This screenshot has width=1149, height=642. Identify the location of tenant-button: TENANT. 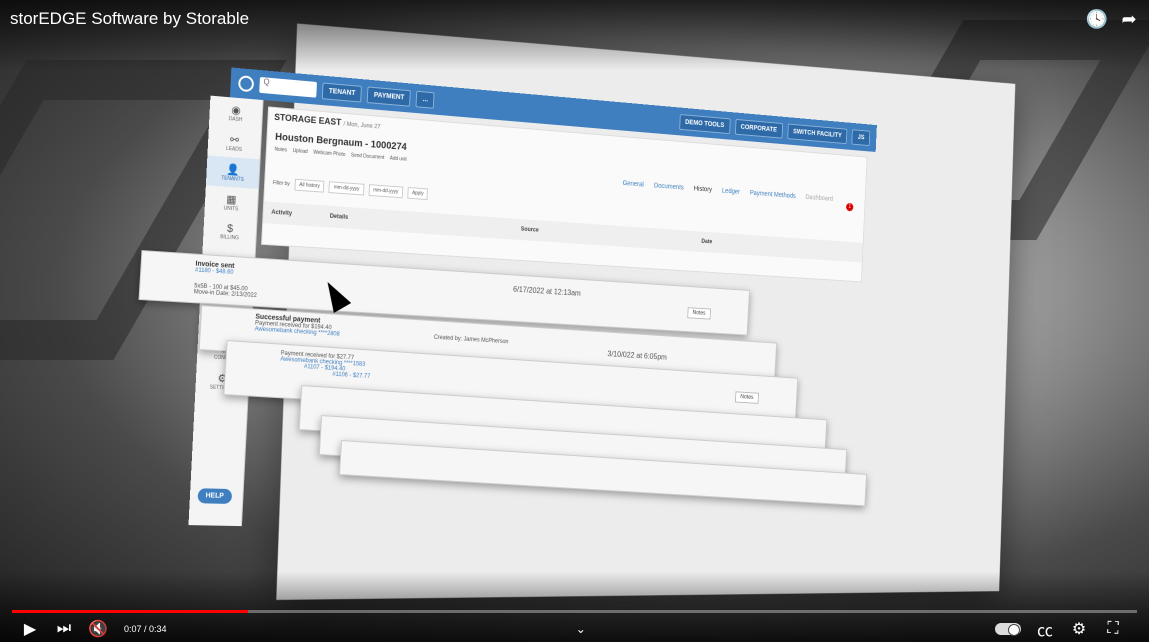
(342, 92).